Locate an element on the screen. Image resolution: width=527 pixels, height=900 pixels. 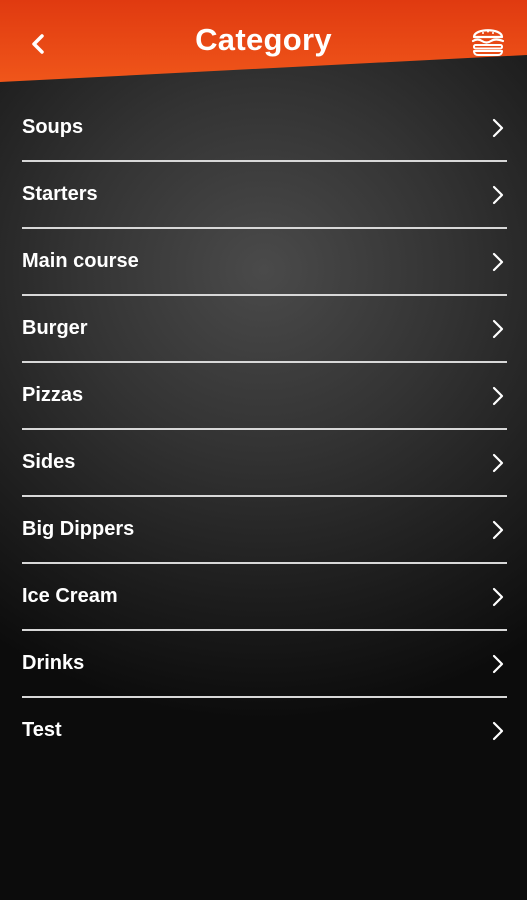
category-item: Burger is located at coordinates (264, 329).